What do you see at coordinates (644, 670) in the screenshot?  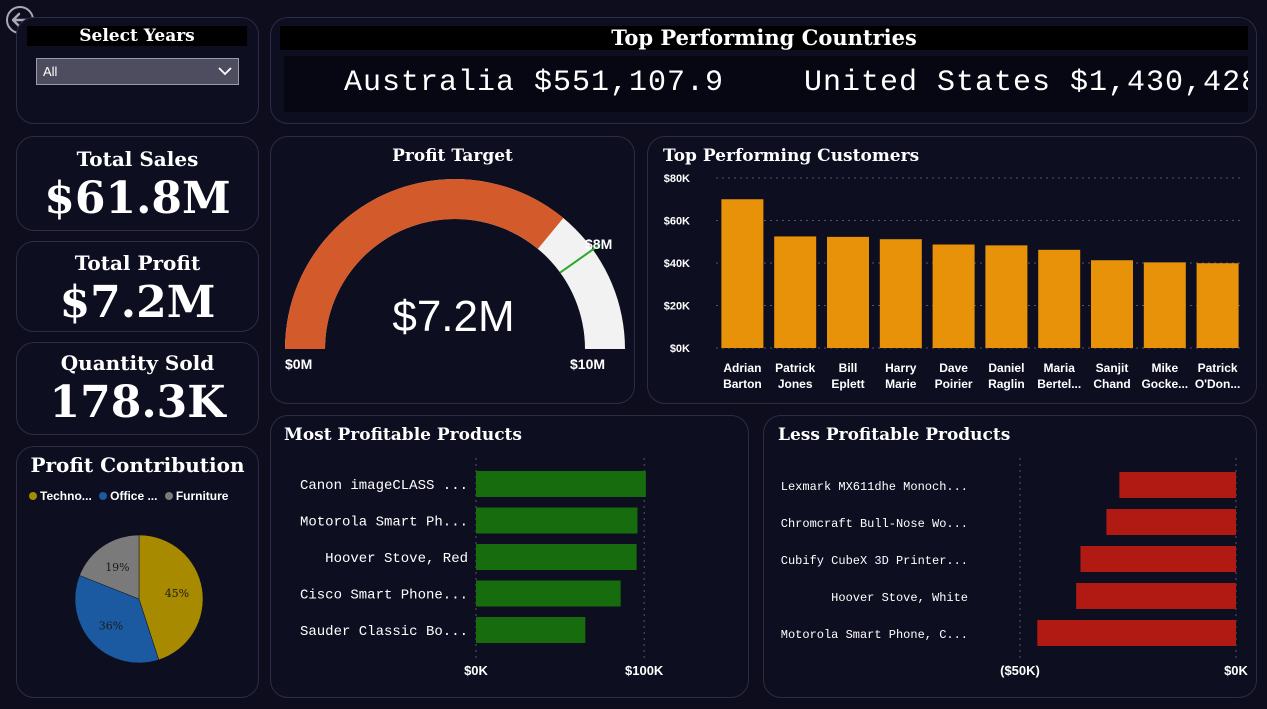 I see `x-tick-label: $100K` at bounding box center [644, 670].